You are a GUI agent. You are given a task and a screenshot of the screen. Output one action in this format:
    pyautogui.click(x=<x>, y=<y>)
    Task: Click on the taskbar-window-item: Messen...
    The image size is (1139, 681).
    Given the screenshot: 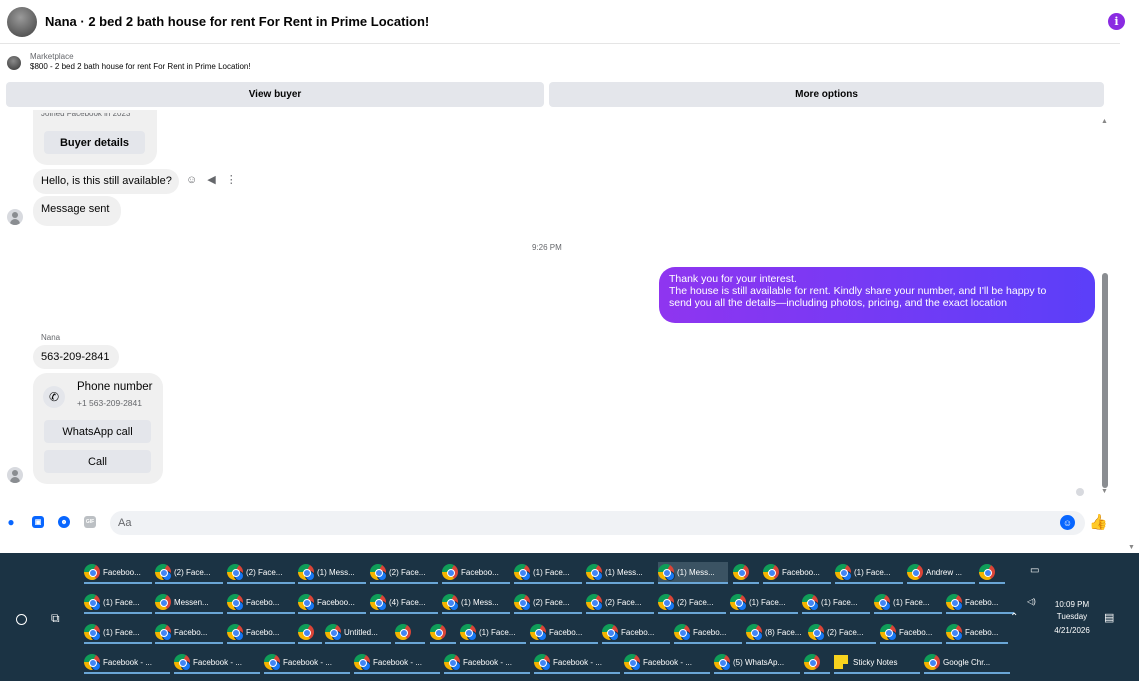 What is the action you would take?
    pyautogui.click(x=189, y=603)
    